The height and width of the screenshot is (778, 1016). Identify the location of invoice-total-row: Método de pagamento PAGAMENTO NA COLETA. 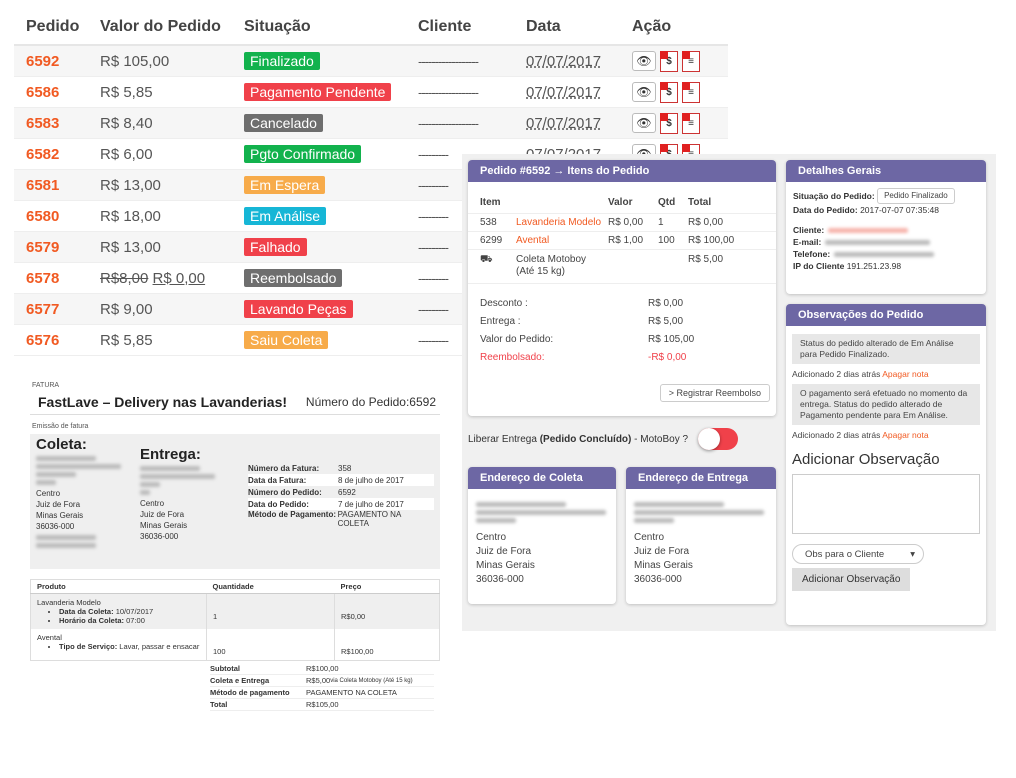
(322, 693).